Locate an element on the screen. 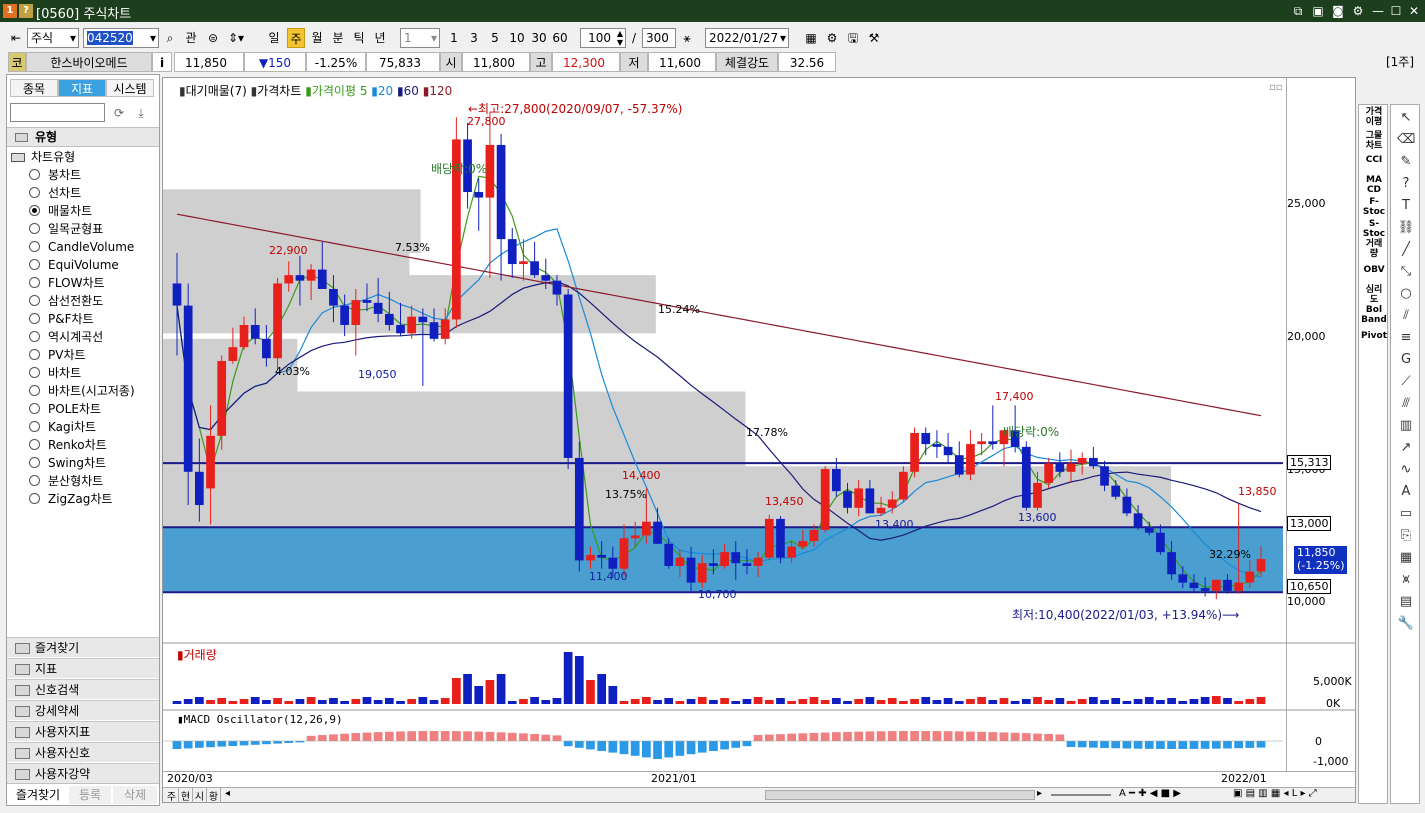 The height and width of the screenshot is (813, 1425). arrow-icon: ↗ is located at coordinates (1406, 448).